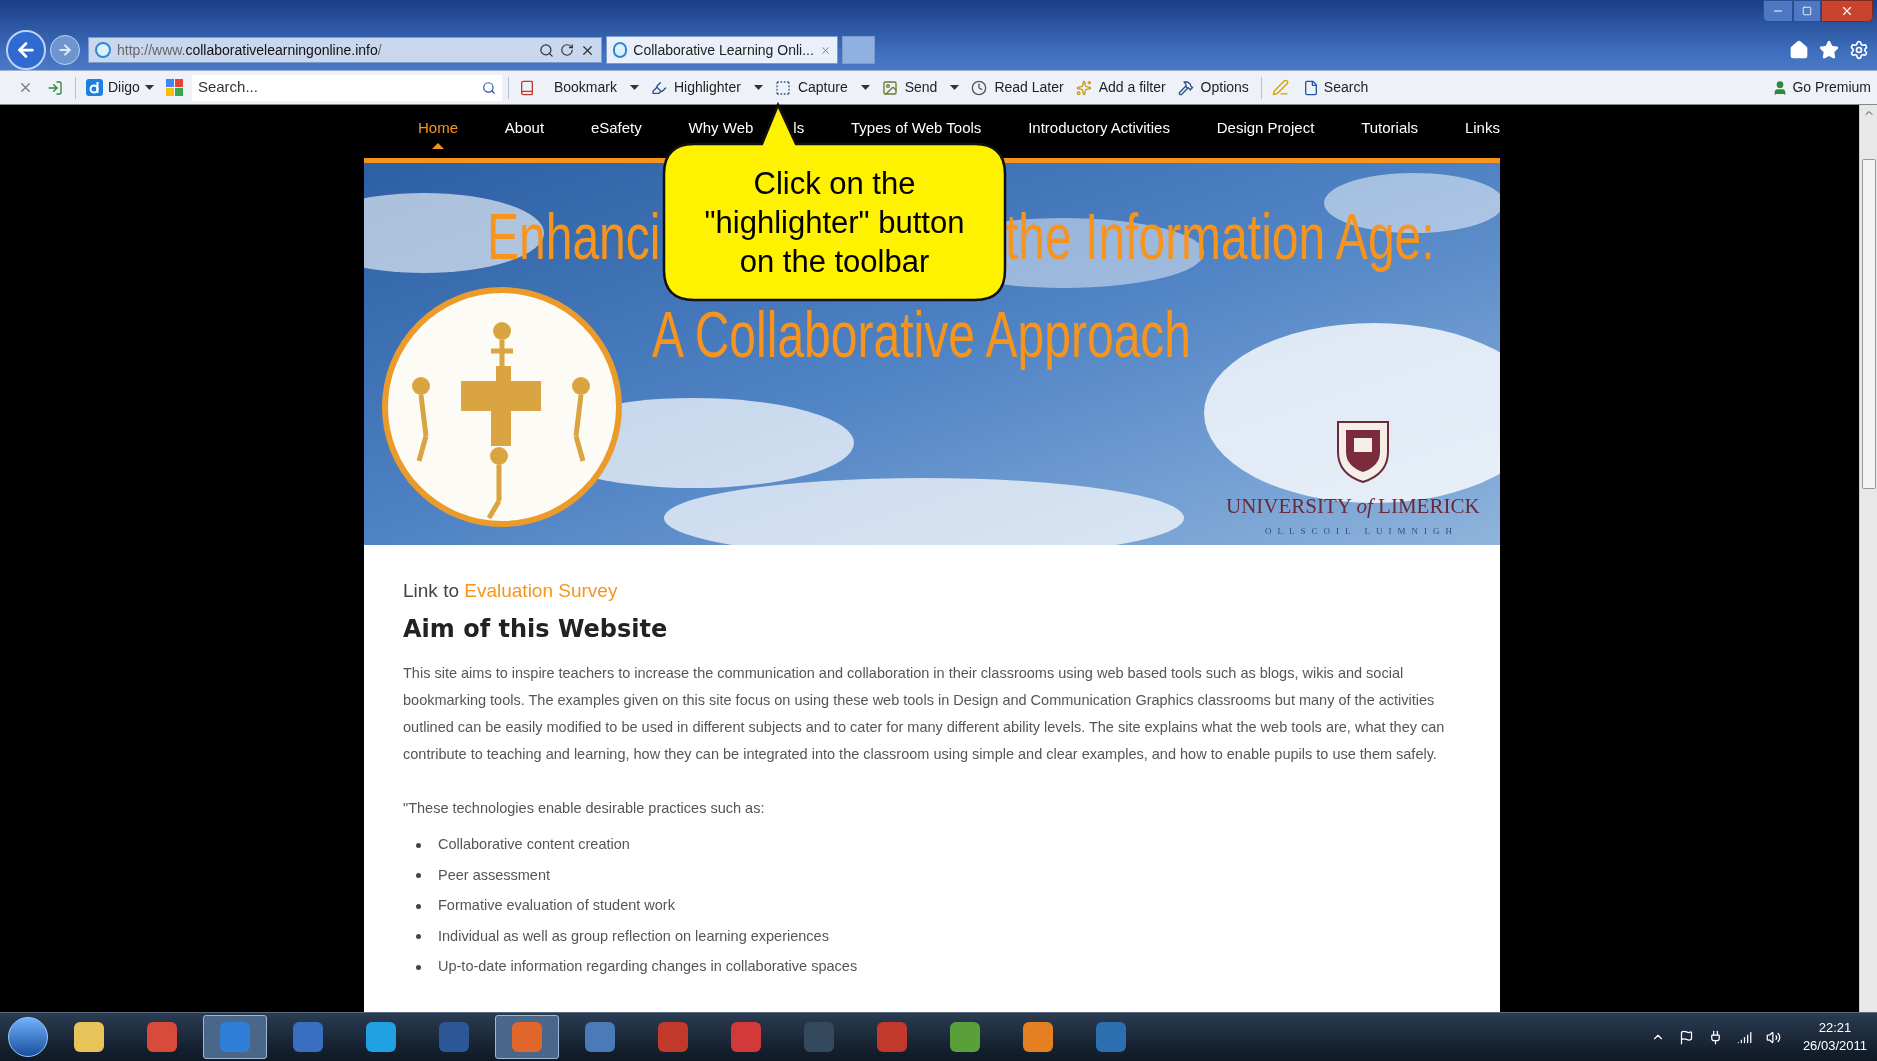  I want to click on clock-icon, so click(979, 87).